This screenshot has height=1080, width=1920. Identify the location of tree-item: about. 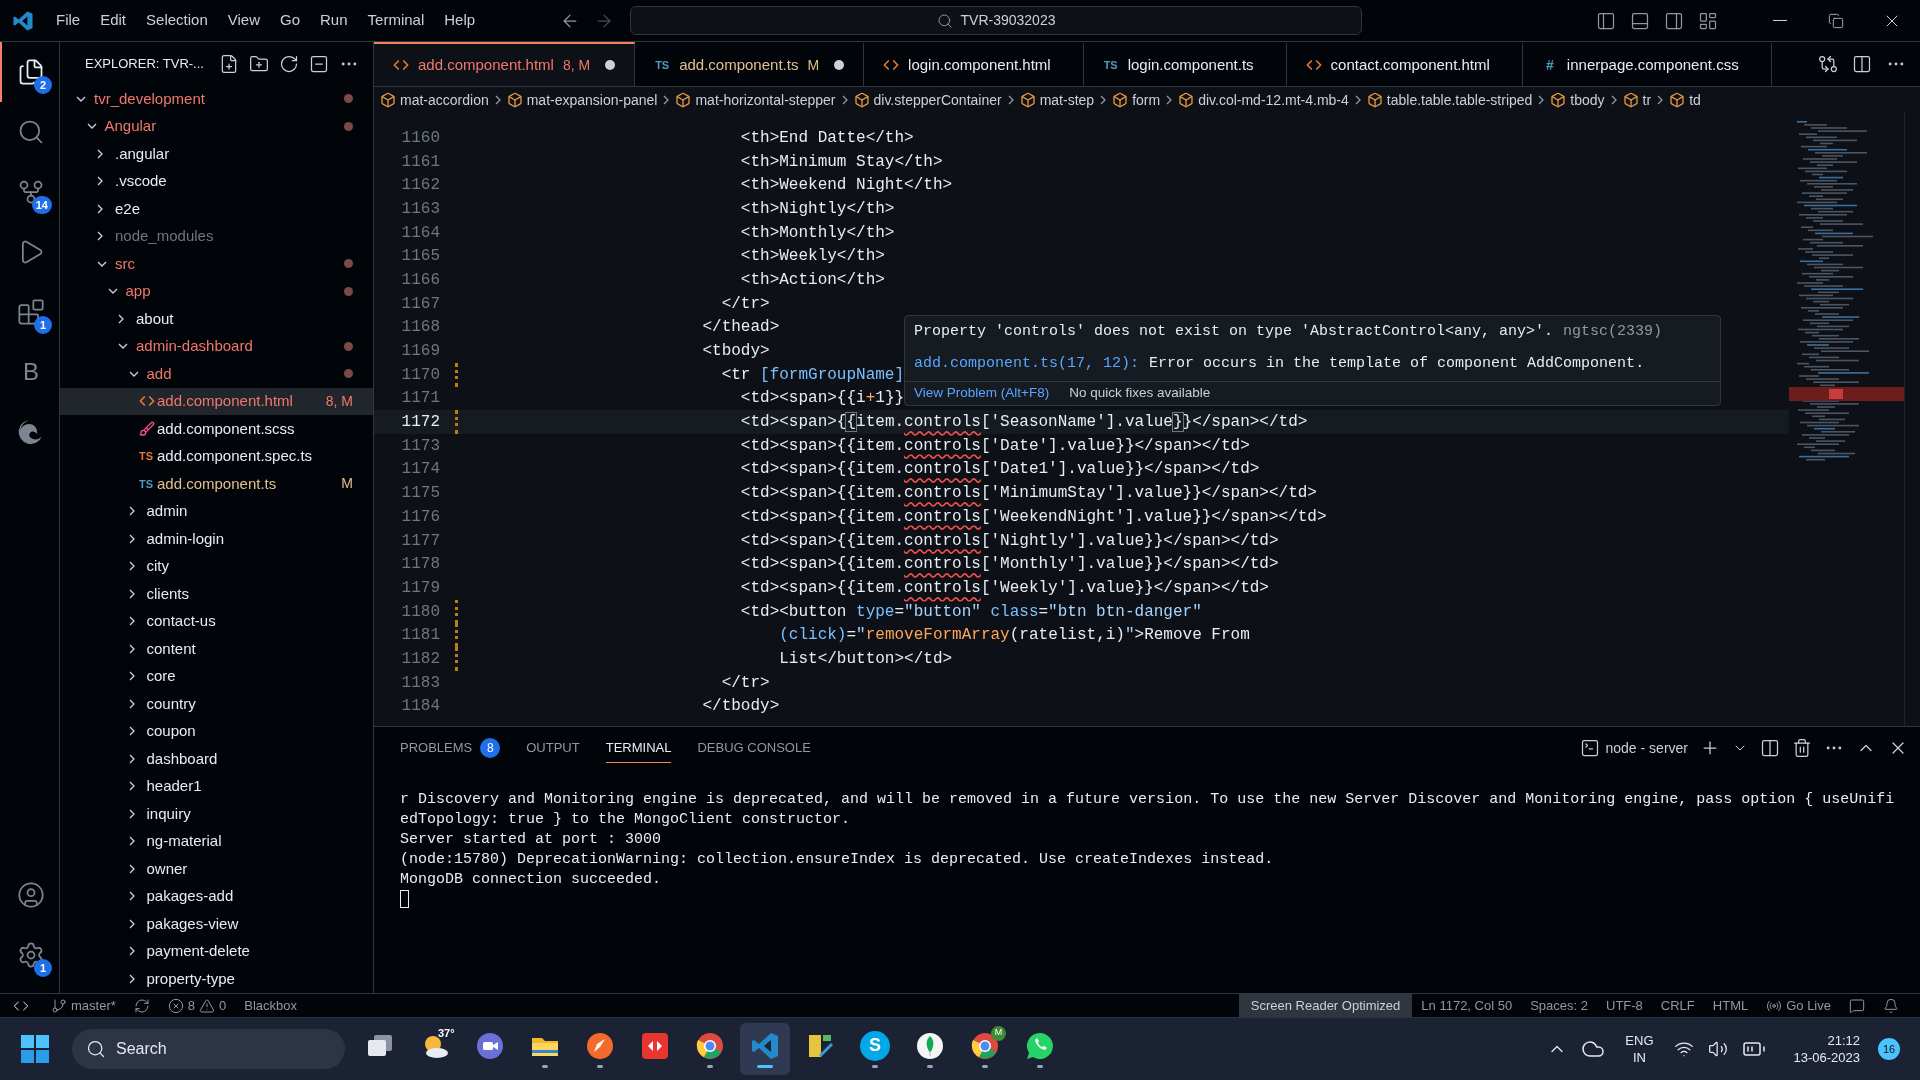
(216, 319).